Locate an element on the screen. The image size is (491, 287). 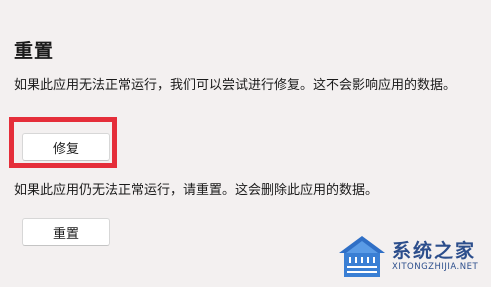
watermark-url: XITONGZHIJIA.NET is located at coordinates (435, 267).